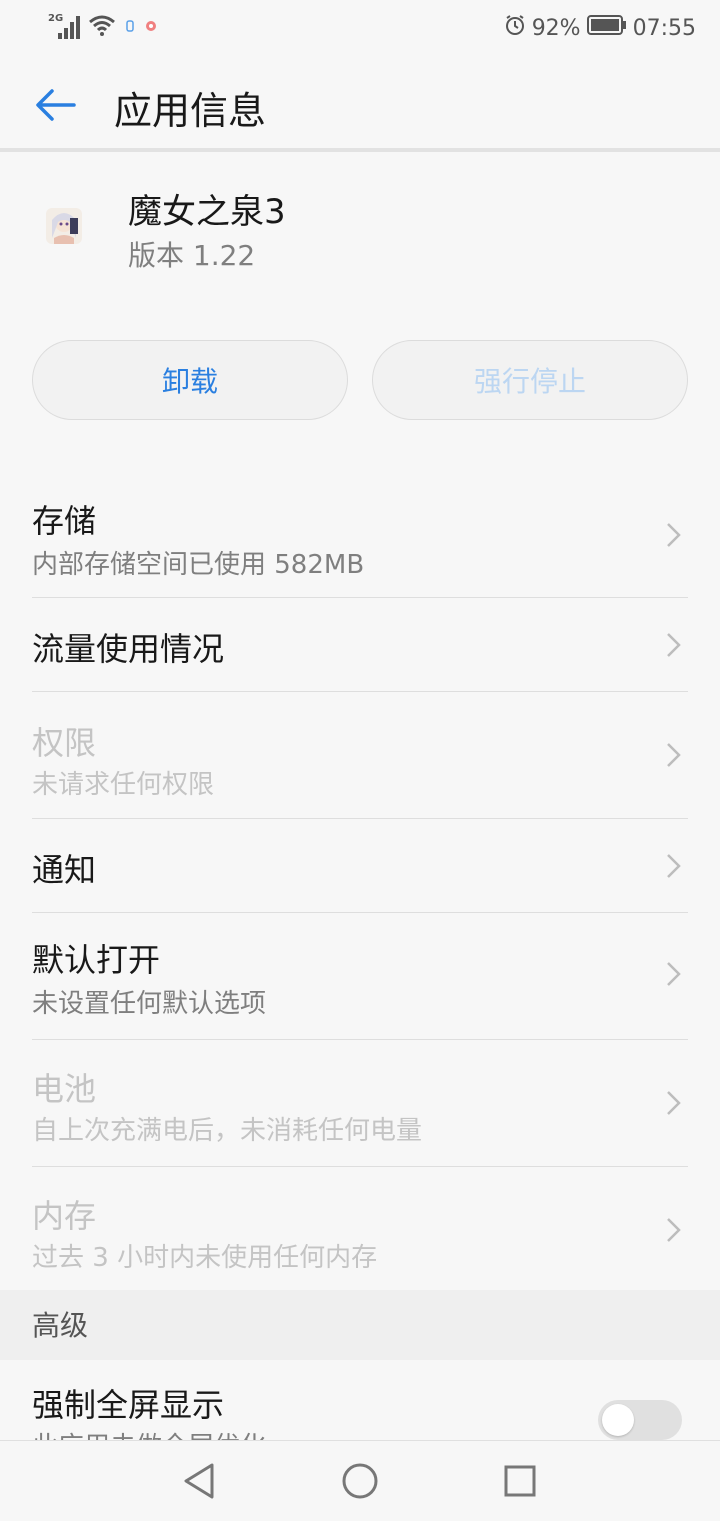 The image size is (720, 1521). Describe the element at coordinates (360, 1411) in the screenshot. I see `fullscreen-setting-row: 强制全屏显示 此应用未做全屏优化` at that location.